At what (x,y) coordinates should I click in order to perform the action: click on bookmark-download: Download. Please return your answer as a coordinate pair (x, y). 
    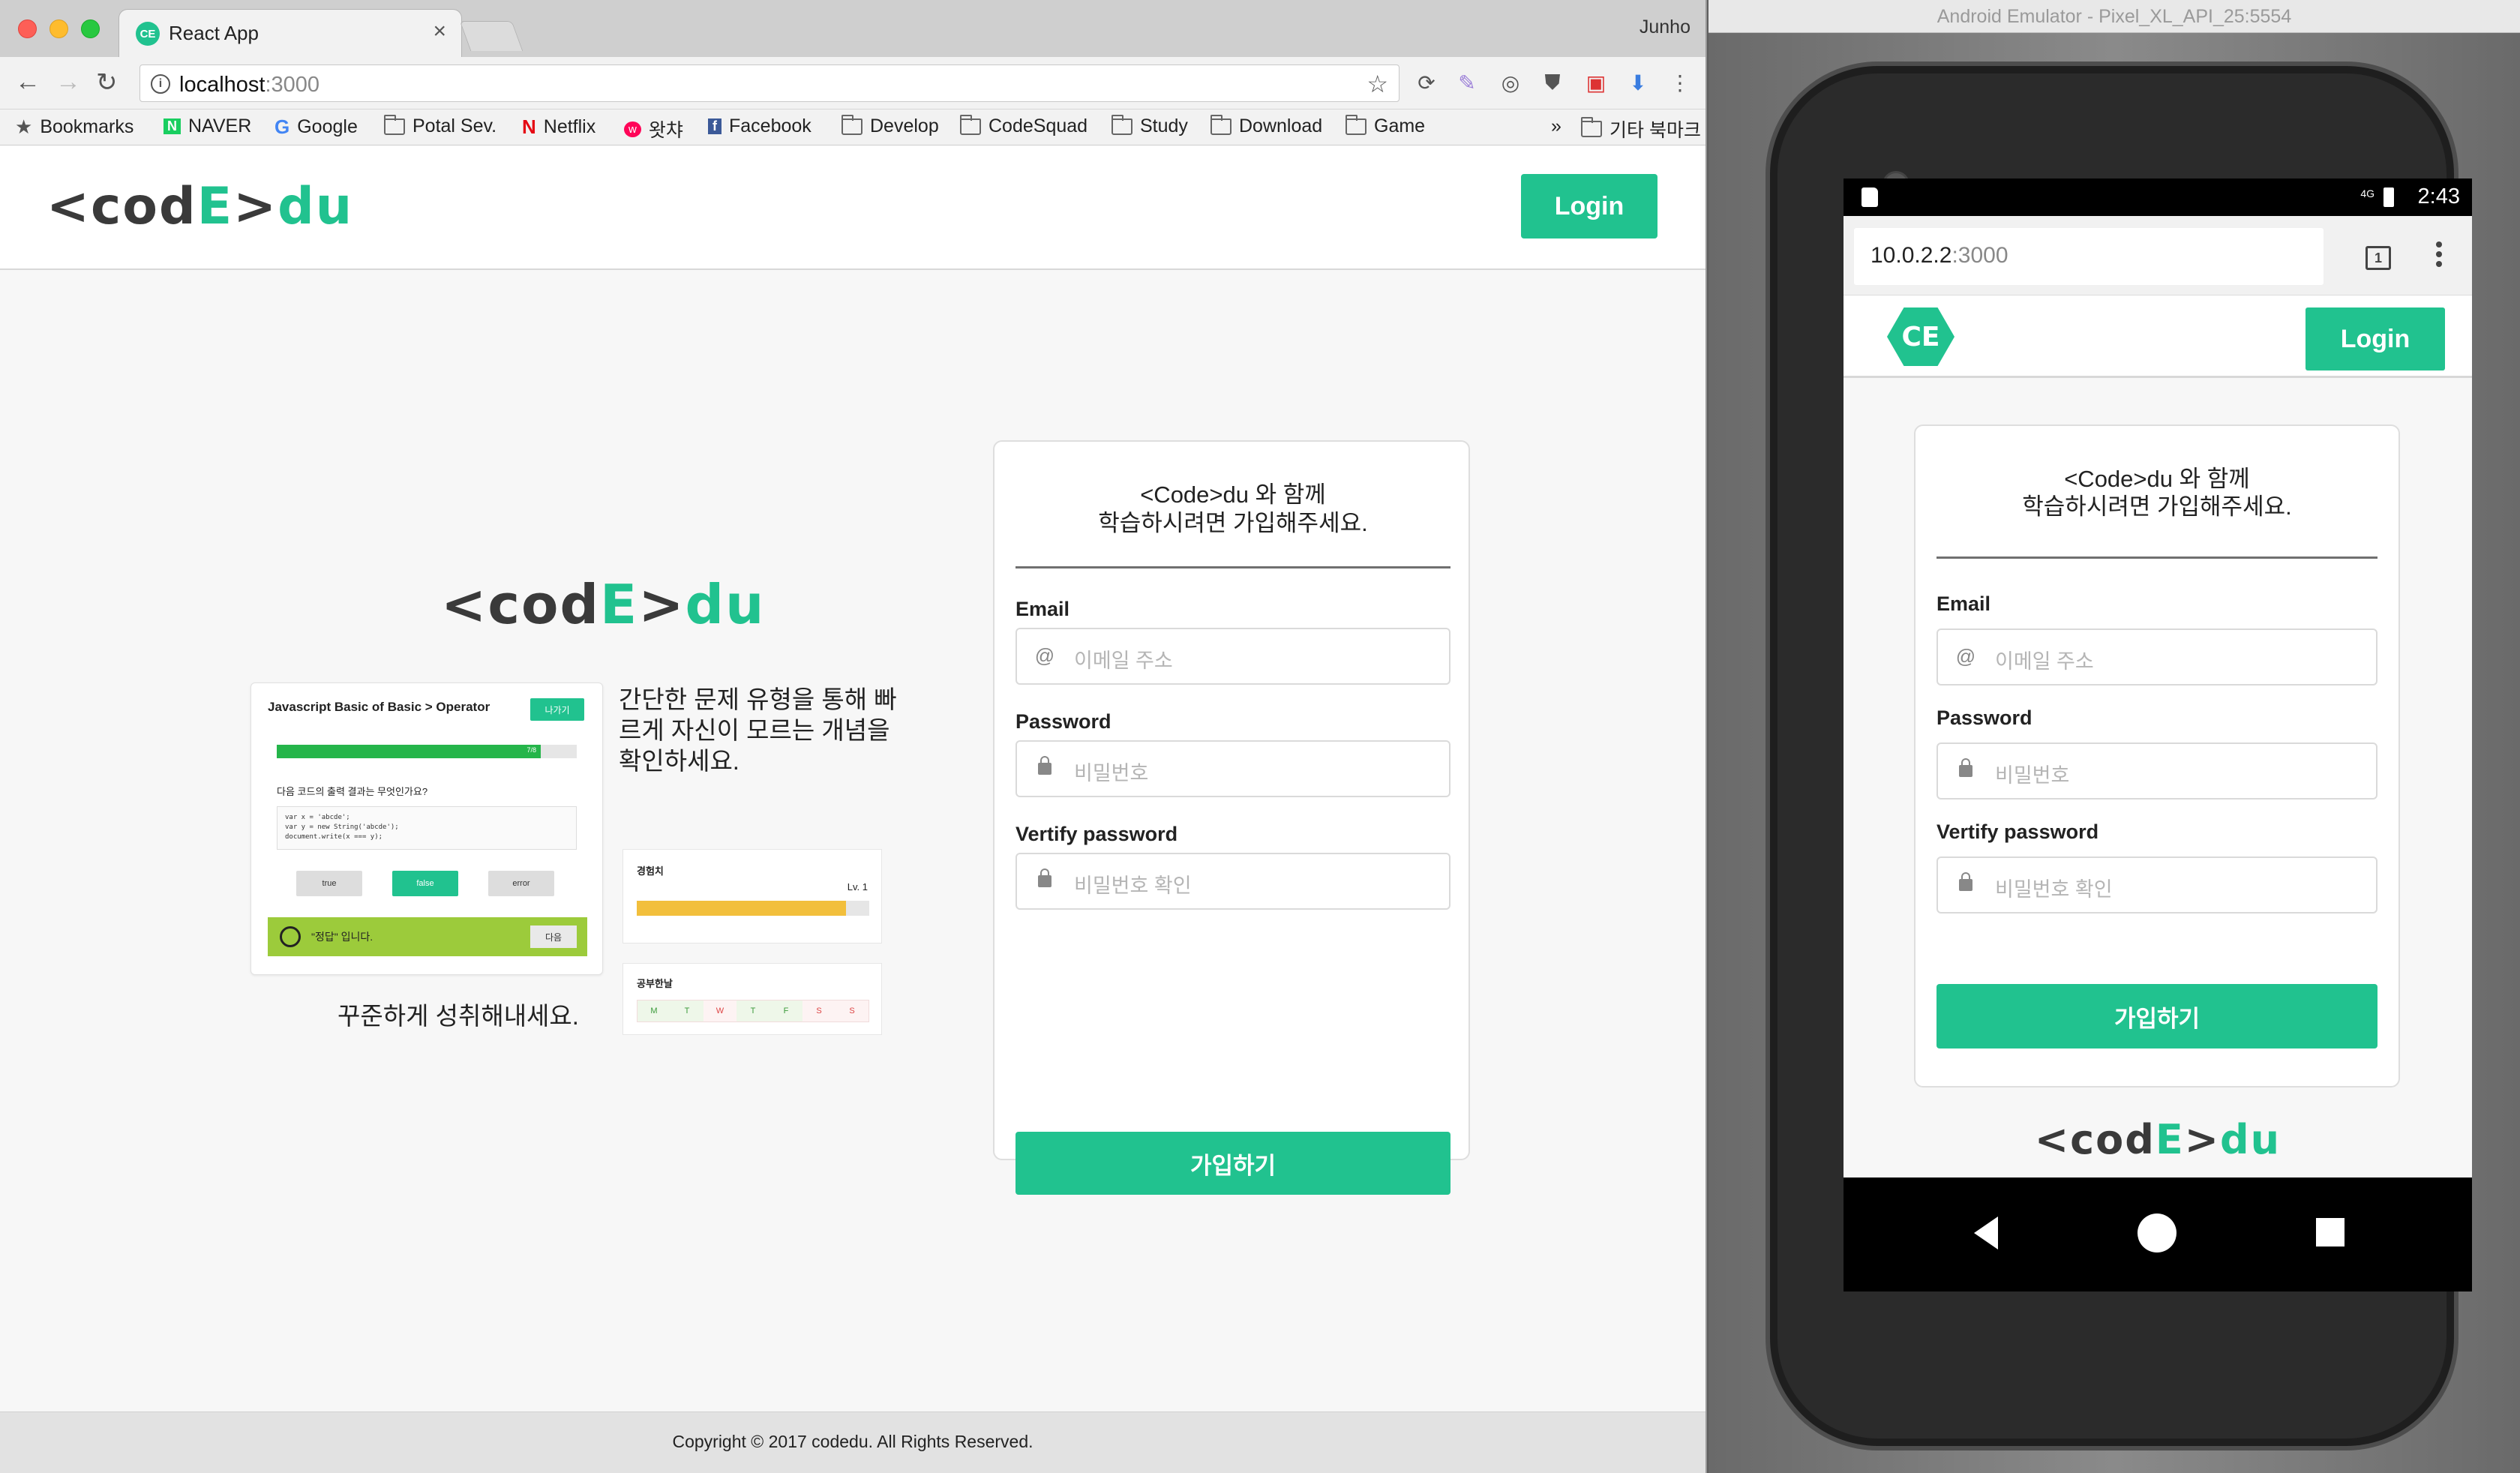
    Looking at the image, I should click on (1266, 125).